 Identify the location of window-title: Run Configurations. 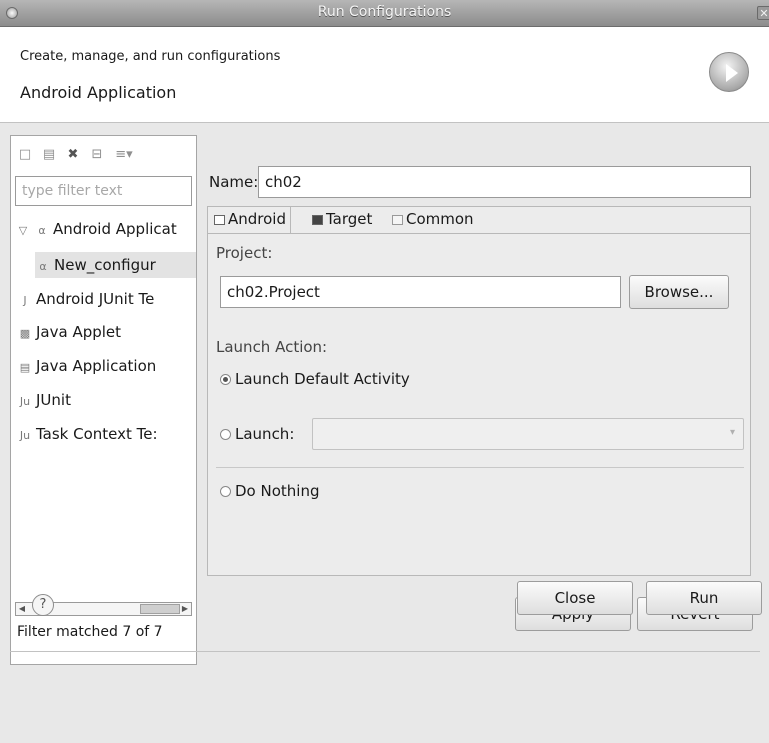
(384, 12).